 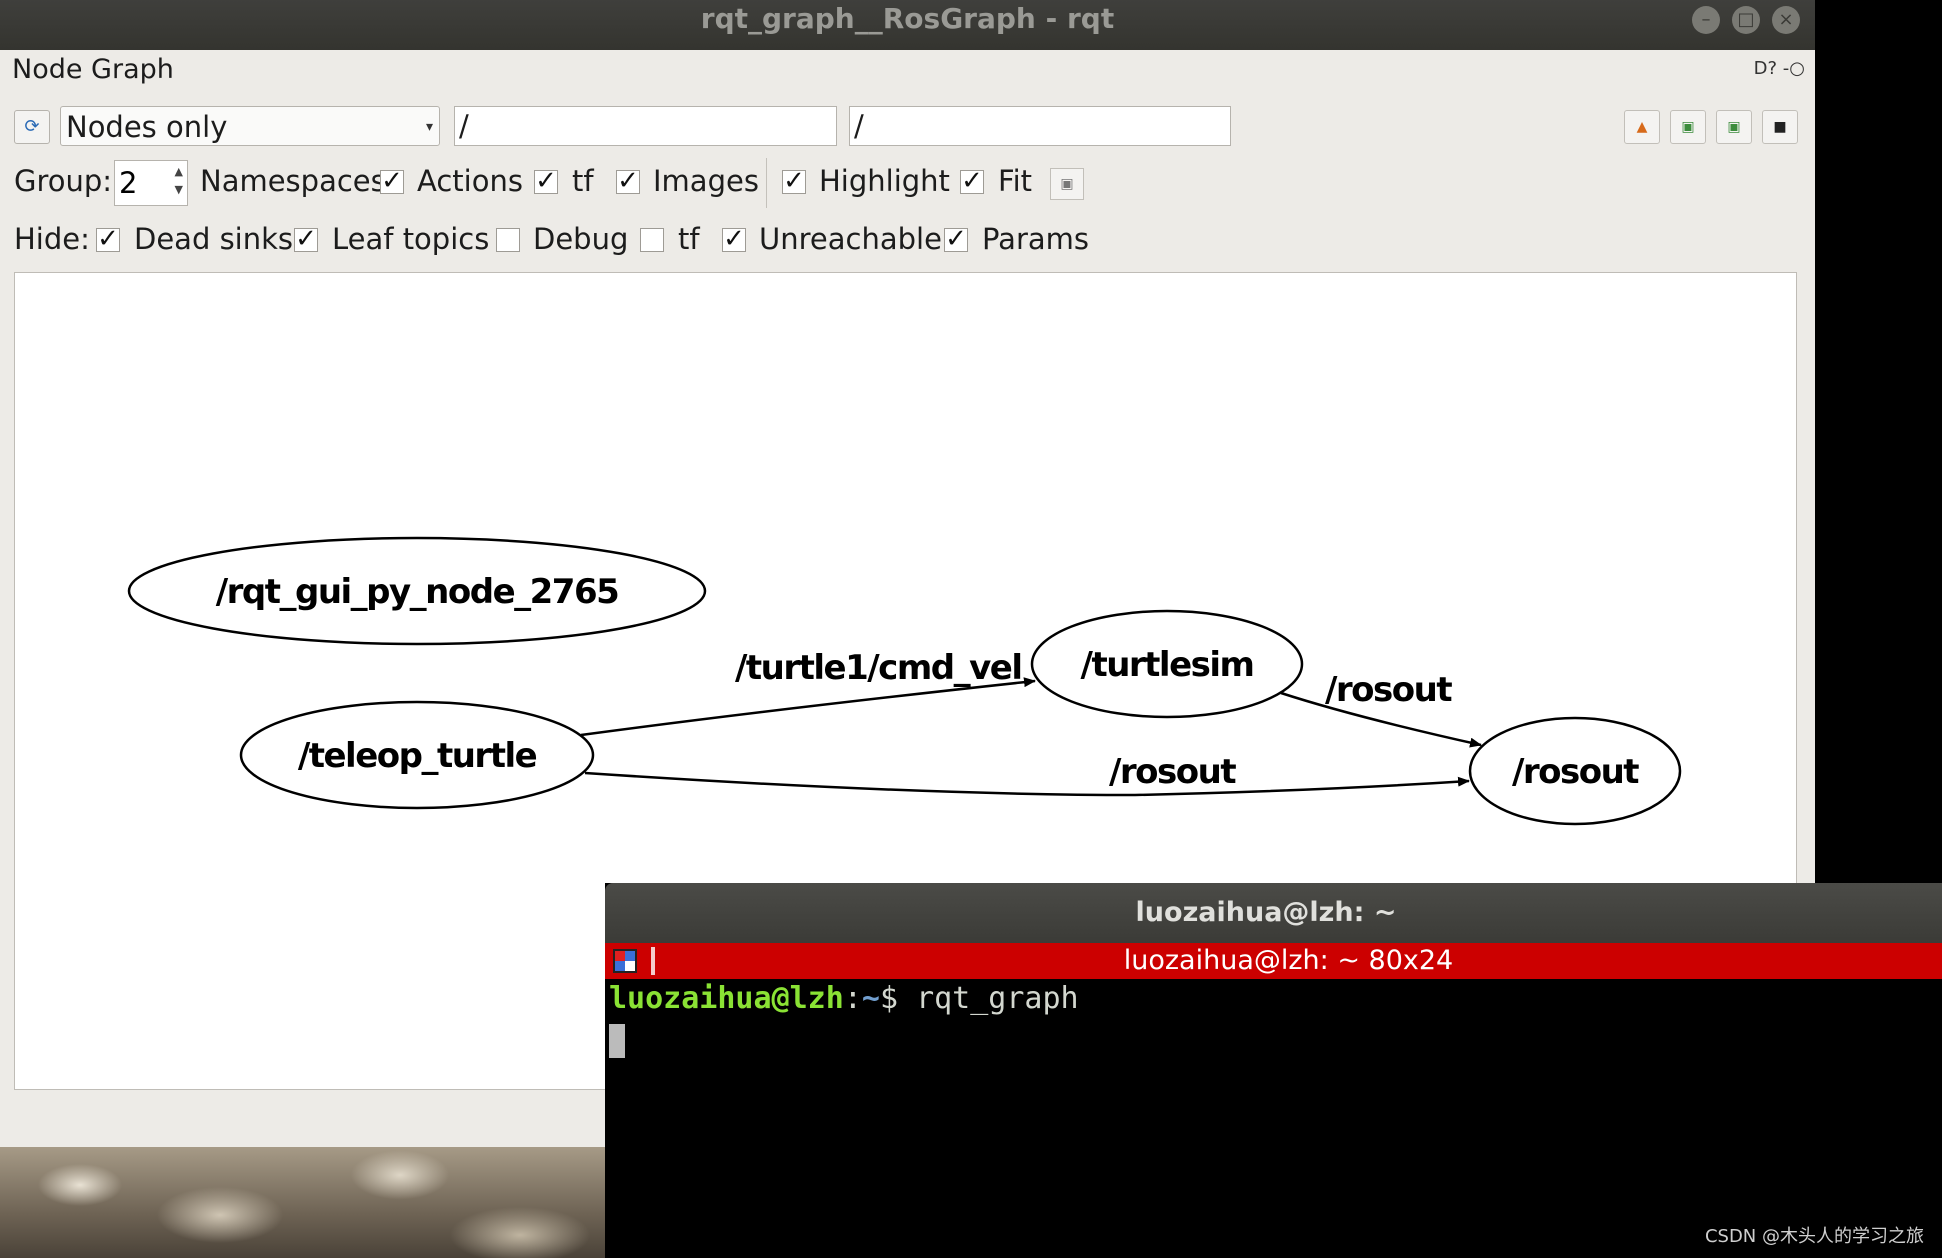 What do you see at coordinates (250, 126) in the screenshot?
I see `mode-select: Nodes only ▾` at bounding box center [250, 126].